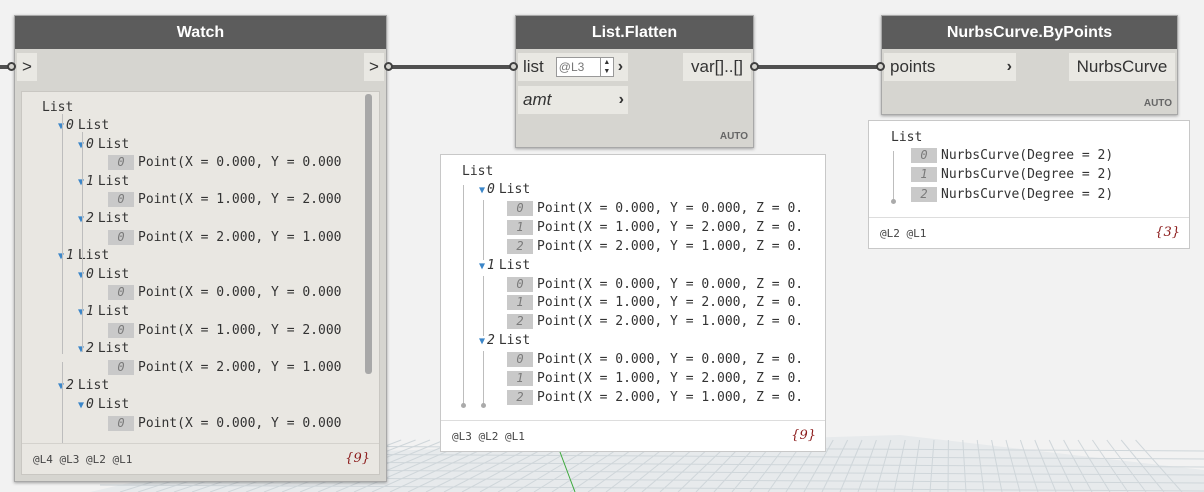 The height and width of the screenshot is (492, 1204). Describe the element at coordinates (27, 67) in the screenshot. I see `input-port: >` at that location.